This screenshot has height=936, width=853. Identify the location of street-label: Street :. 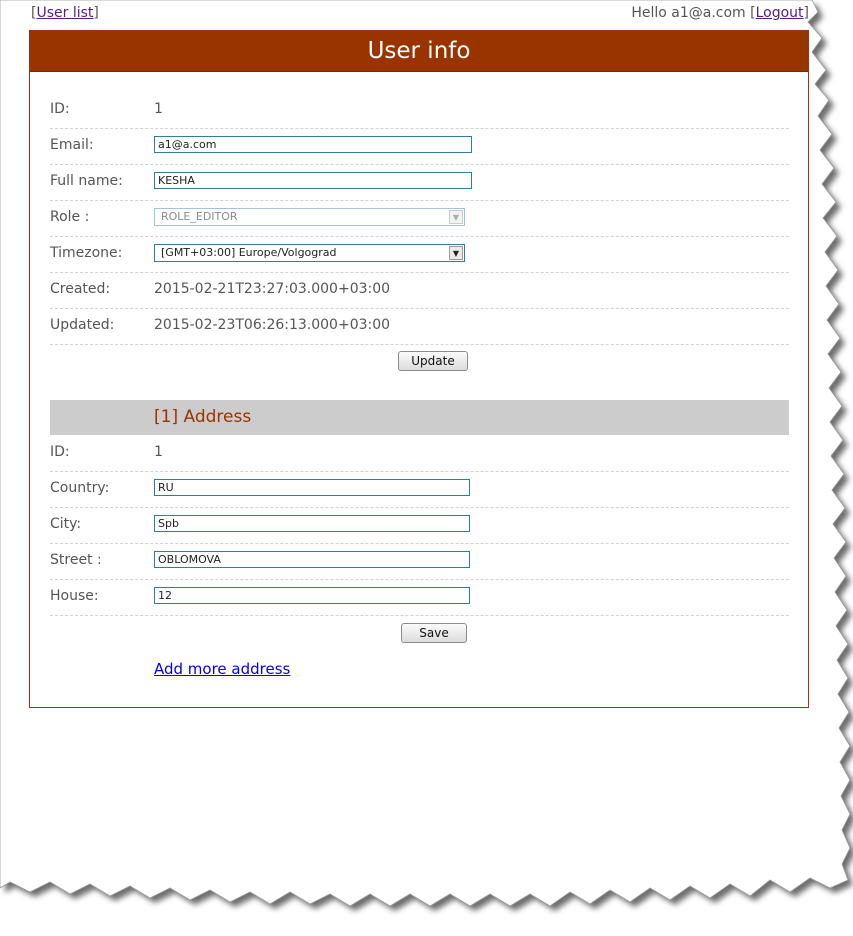
(76, 560).